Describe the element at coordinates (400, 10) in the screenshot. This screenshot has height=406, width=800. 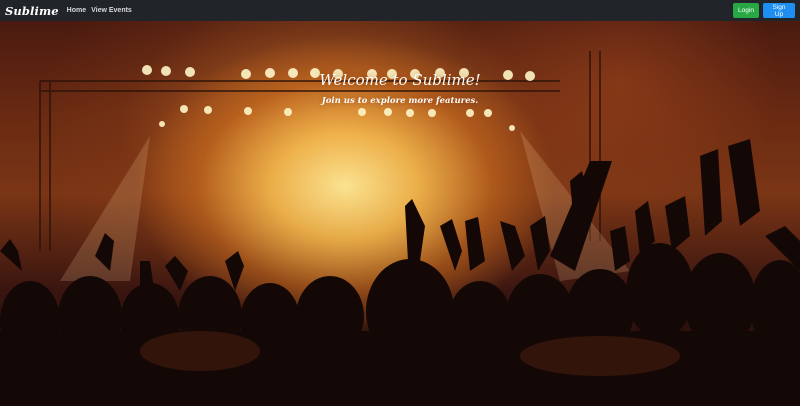
I see `top-navbar: Sublime Home View Events Login Sign Up` at that location.